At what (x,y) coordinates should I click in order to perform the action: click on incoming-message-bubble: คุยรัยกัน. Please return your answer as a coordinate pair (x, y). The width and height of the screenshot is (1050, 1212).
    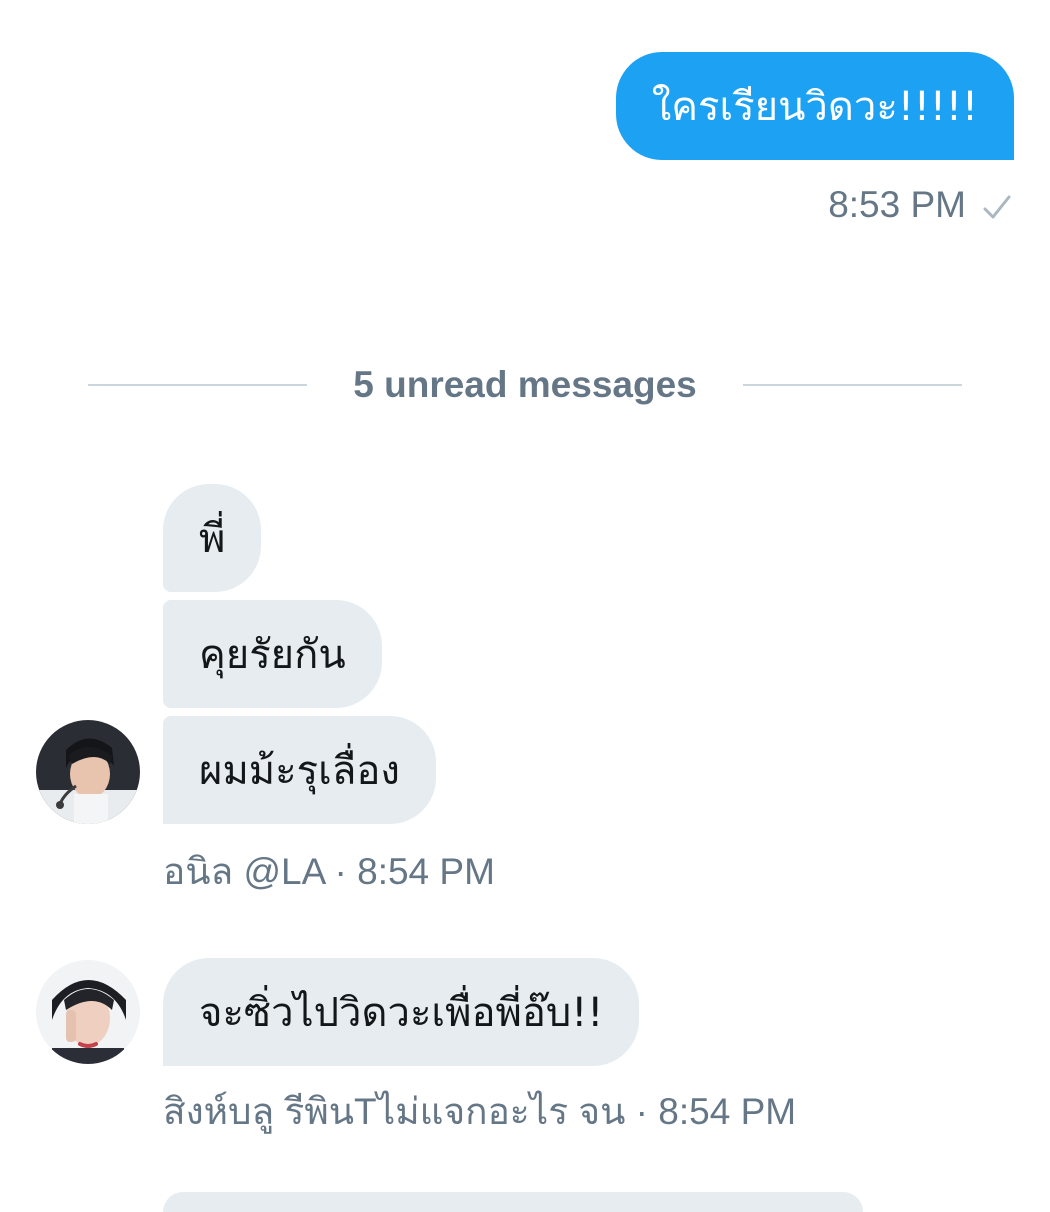
    Looking at the image, I should click on (272, 654).